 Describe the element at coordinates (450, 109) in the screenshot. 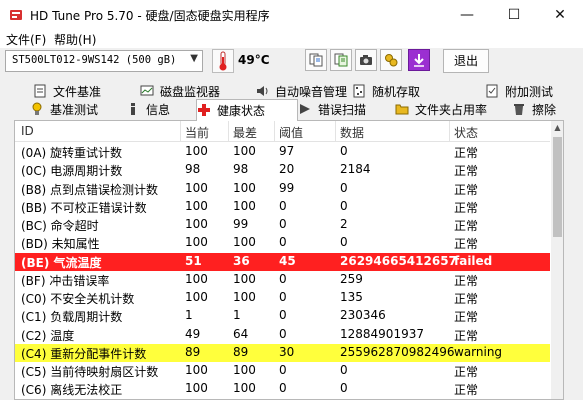

I see `tab-folder-usage: 文件夹占用率` at that location.